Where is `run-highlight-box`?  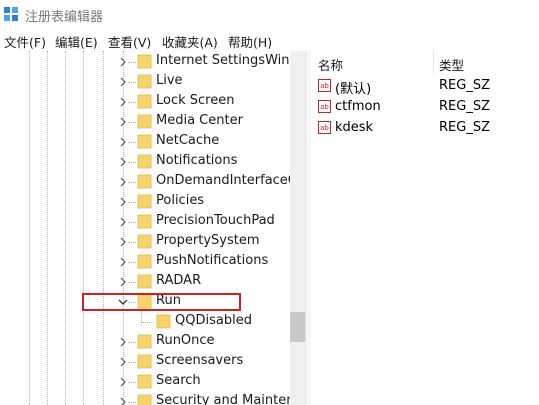 run-highlight-box is located at coordinates (161, 302).